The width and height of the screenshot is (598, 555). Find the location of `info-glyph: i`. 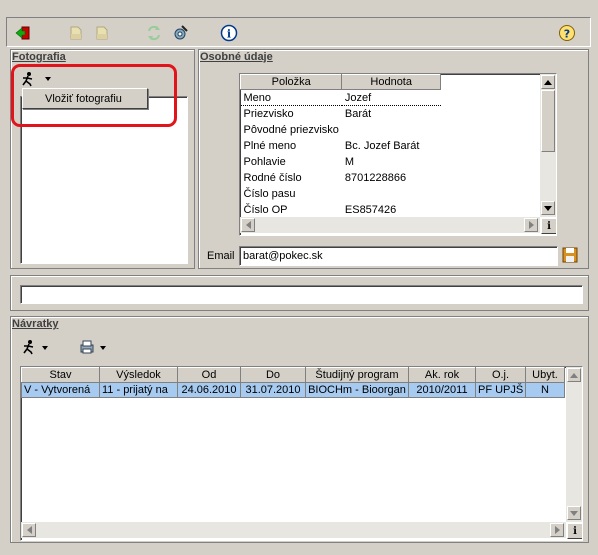

info-glyph: i is located at coordinates (229, 34).